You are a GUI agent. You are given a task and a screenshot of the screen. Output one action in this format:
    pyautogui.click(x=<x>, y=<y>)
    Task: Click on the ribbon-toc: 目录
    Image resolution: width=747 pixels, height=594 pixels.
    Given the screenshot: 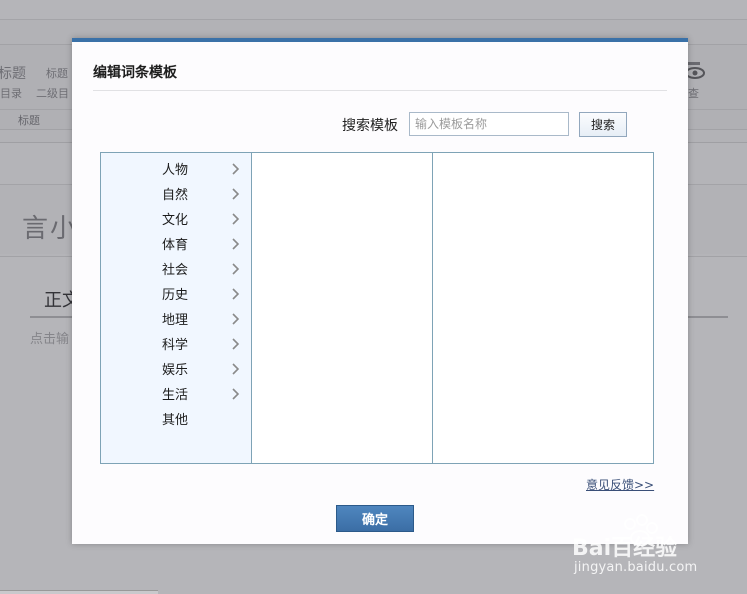 What is the action you would take?
    pyautogui.click(x=11, y=93)
    